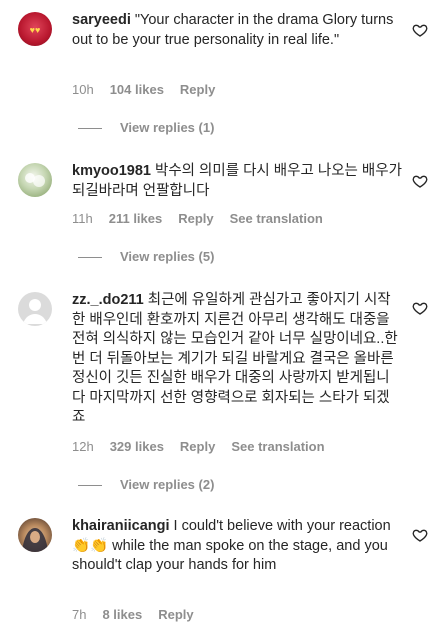  Describe the element at coordinates (121, 526) in the screenshot. I see `comment-username: khairaniicangi` at that location.